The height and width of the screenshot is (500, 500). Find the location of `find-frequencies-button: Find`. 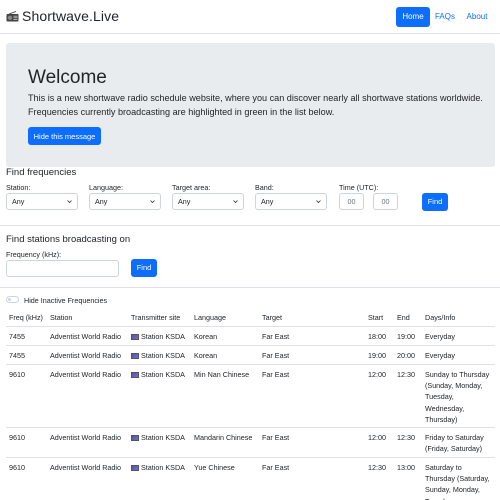

find-frequencies-button: Find is located at coordinates (435, 202).